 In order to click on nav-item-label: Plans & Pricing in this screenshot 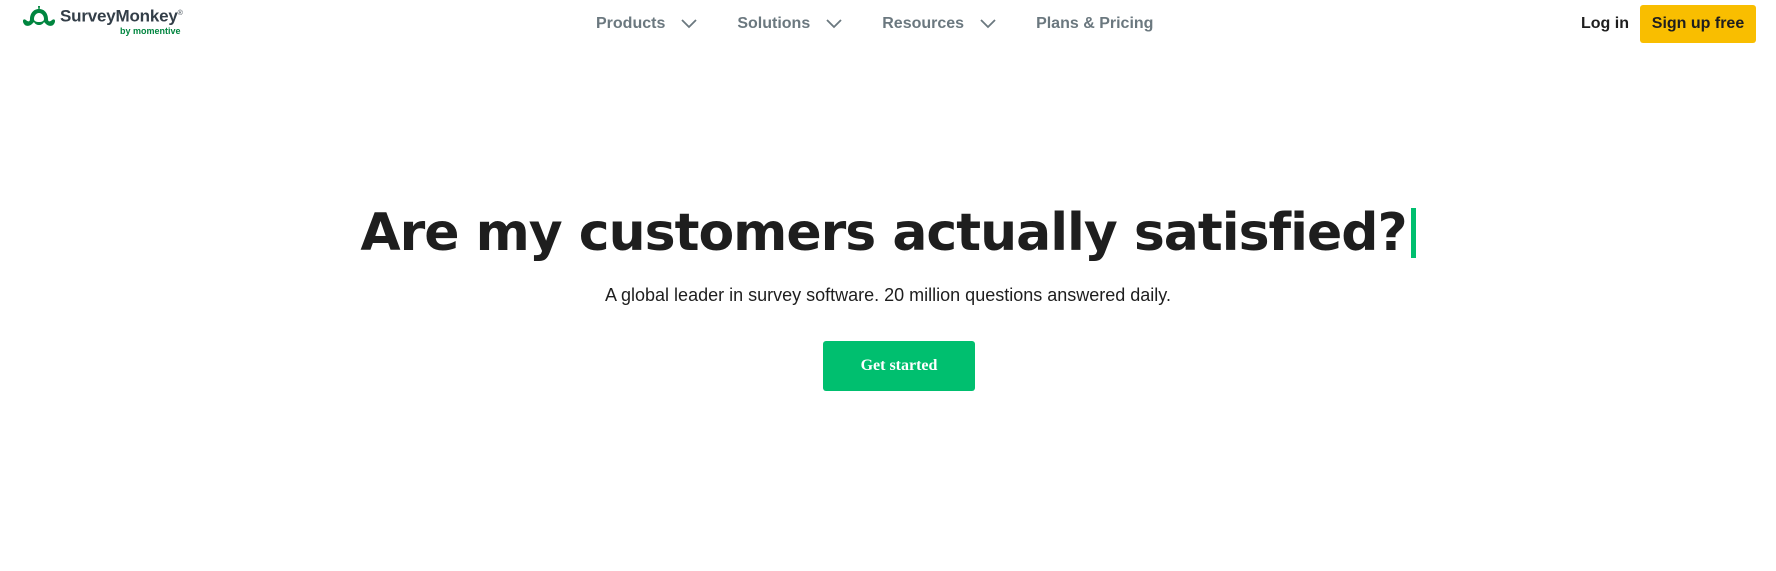, I will do `click(1095, 23)`.